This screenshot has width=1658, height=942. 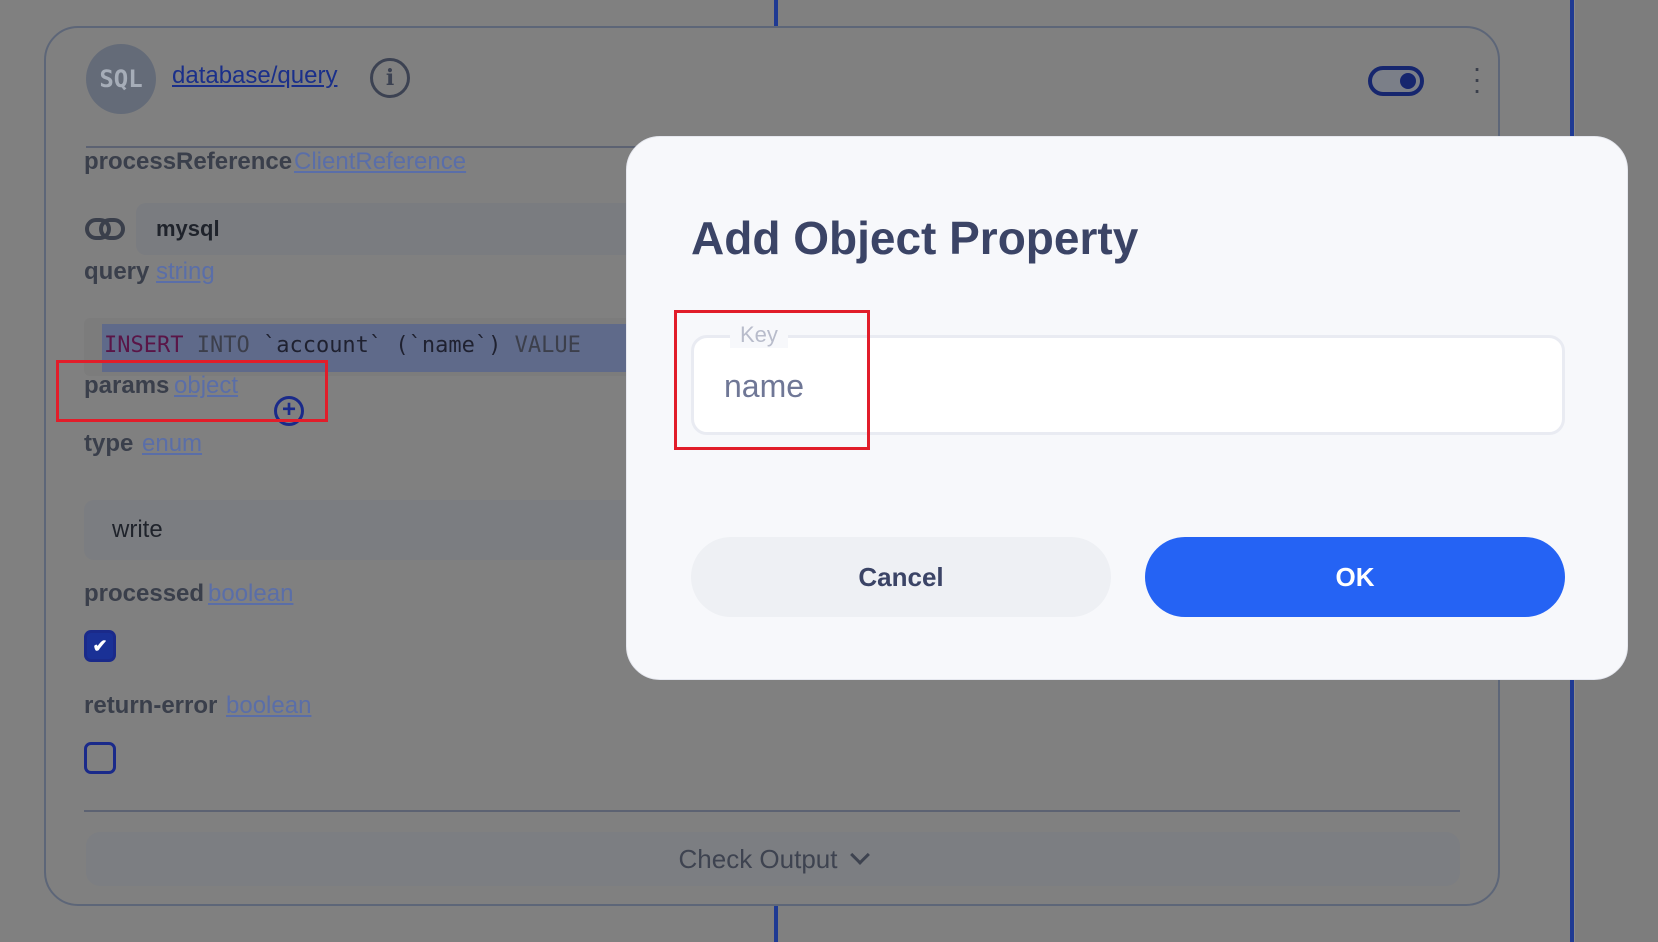 What do you see at coordinates (151, 705) in the screenshot?
I see `field-label-return-error: return-error` at bounding box center [151, 705].